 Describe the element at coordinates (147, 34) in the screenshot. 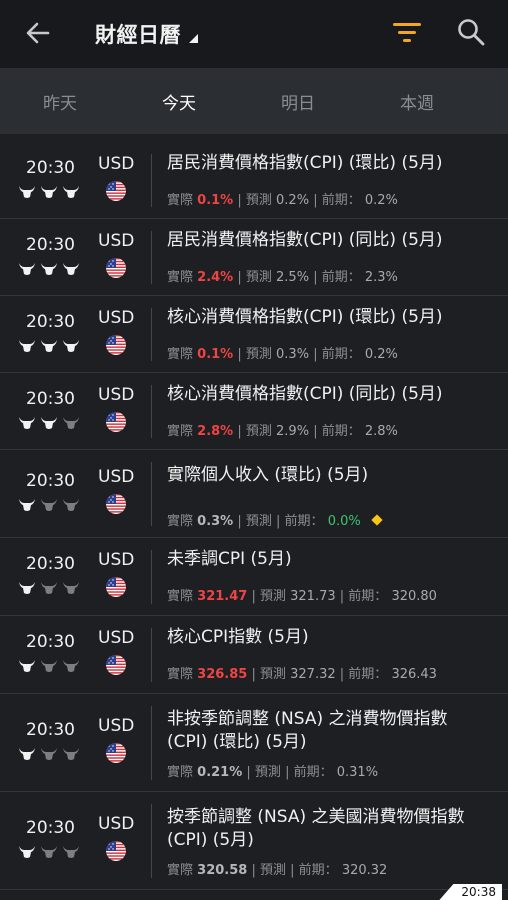

I see `page-title-dropdown: 財經日曆` at that location.